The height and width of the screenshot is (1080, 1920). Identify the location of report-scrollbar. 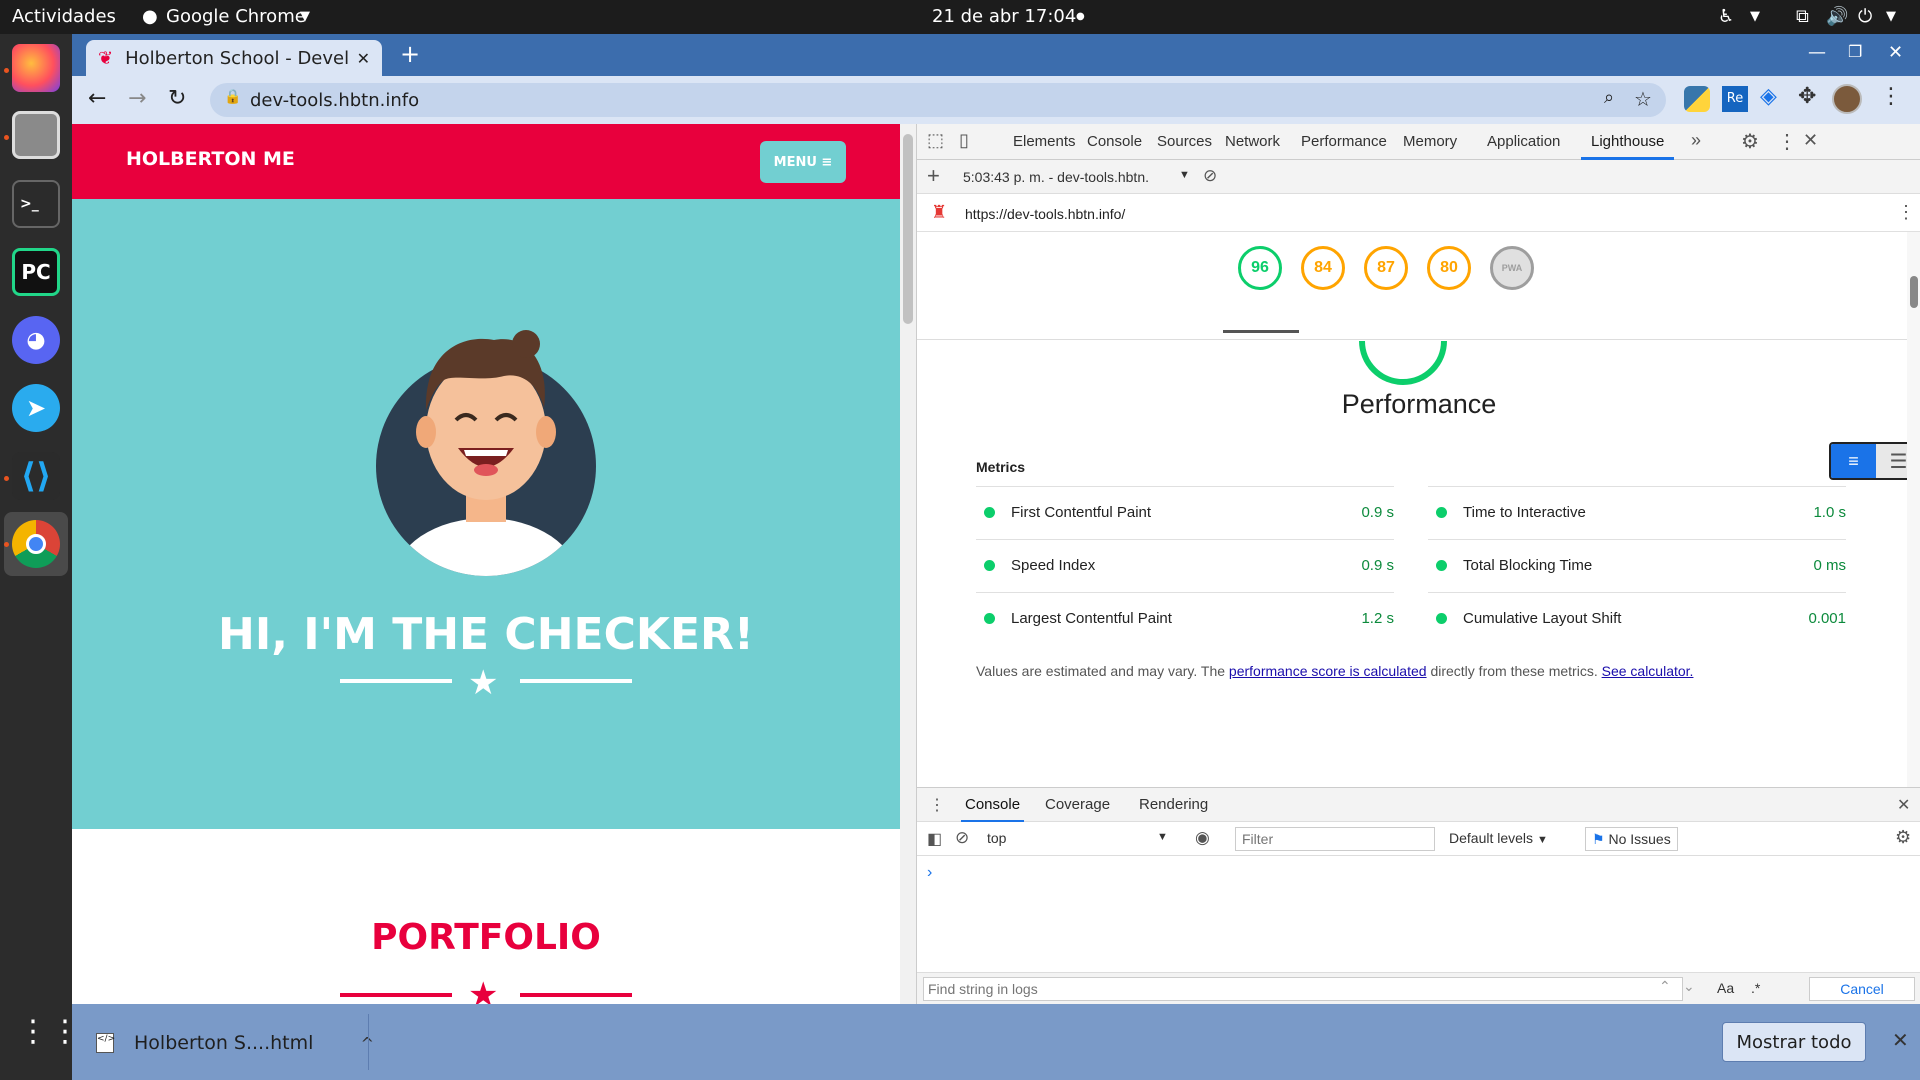
(1913, 509).